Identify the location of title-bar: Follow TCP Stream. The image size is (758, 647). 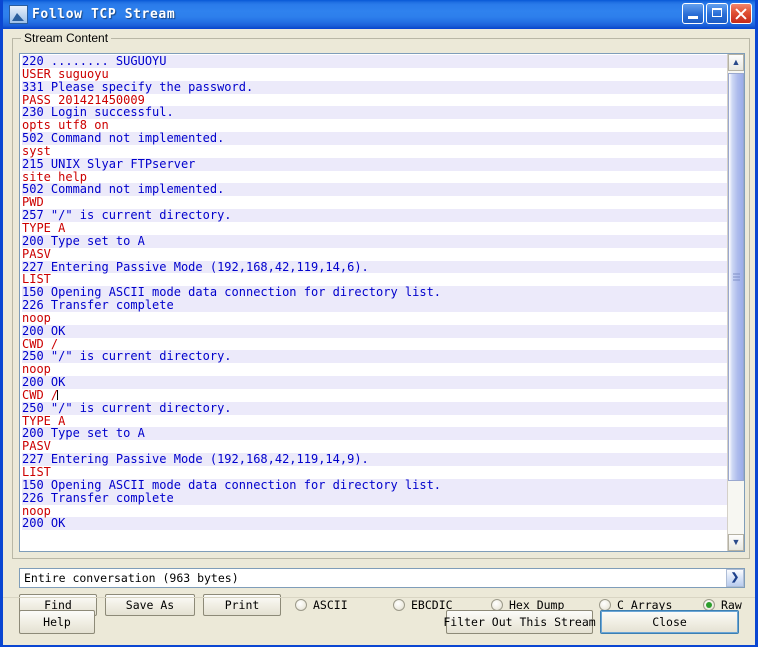
(379, 14).